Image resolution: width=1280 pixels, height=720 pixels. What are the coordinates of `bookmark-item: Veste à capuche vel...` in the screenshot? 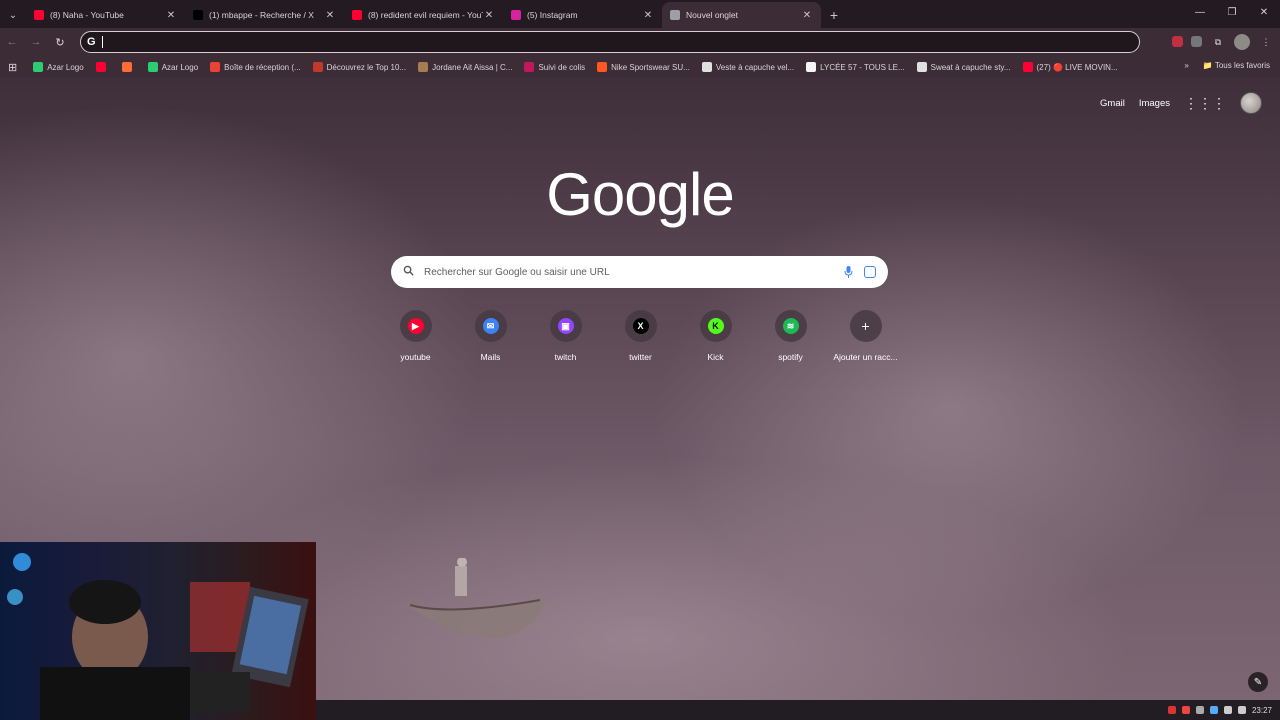 It's located at (748, 67).